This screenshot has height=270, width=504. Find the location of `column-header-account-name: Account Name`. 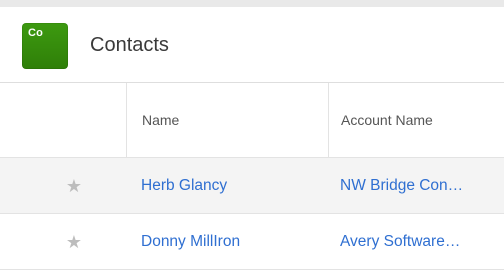

column-header-account-name: Account Name is located at coordinates (416, 120).